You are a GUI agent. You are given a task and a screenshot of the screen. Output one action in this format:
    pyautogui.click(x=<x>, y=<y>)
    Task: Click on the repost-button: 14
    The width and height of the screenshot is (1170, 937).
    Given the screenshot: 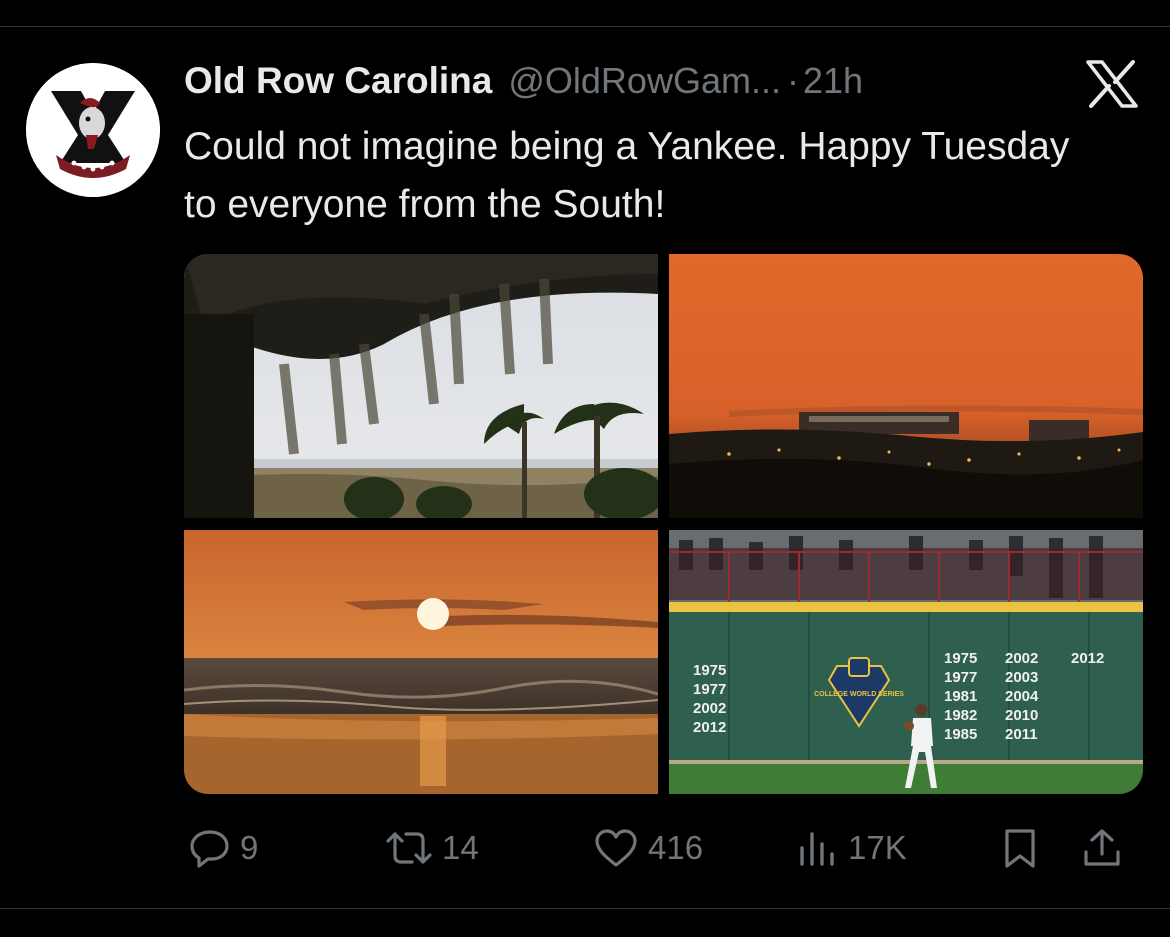 What is the action you would take?
    pyautogui.click(x=431, y=848)
    